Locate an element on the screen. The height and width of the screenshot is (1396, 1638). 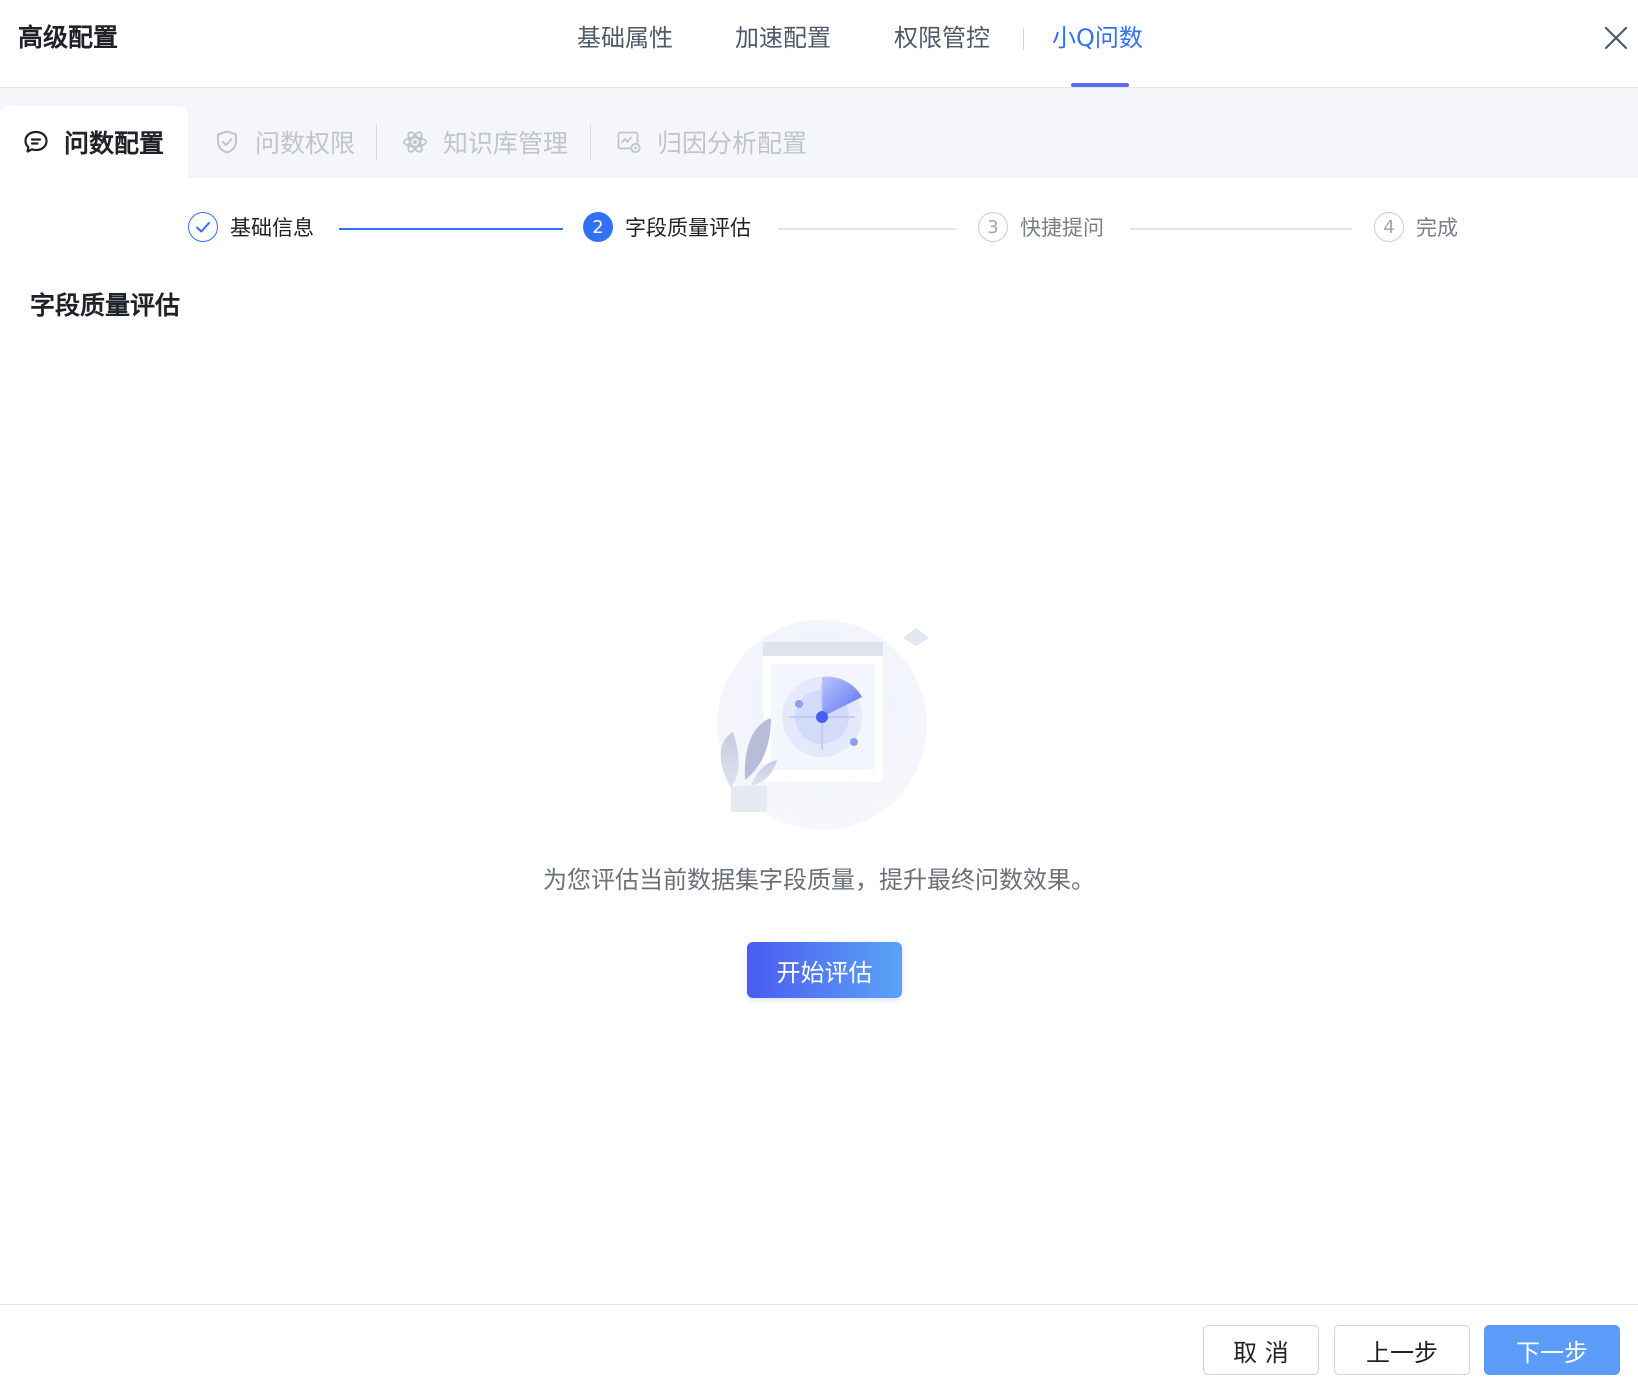
subtab-knowledge-base: 知识库管理 is located at coordinates (484, 142).